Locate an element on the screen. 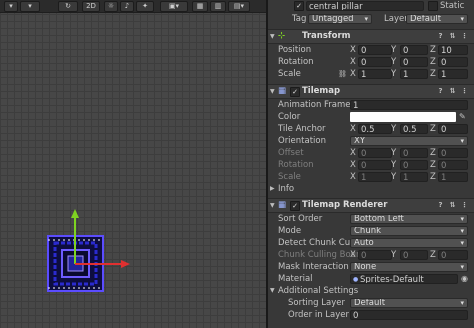 This screenshot has width=474, height=328. tilemap-renderer-icon: ▦ is located at coordinates (282, 205).